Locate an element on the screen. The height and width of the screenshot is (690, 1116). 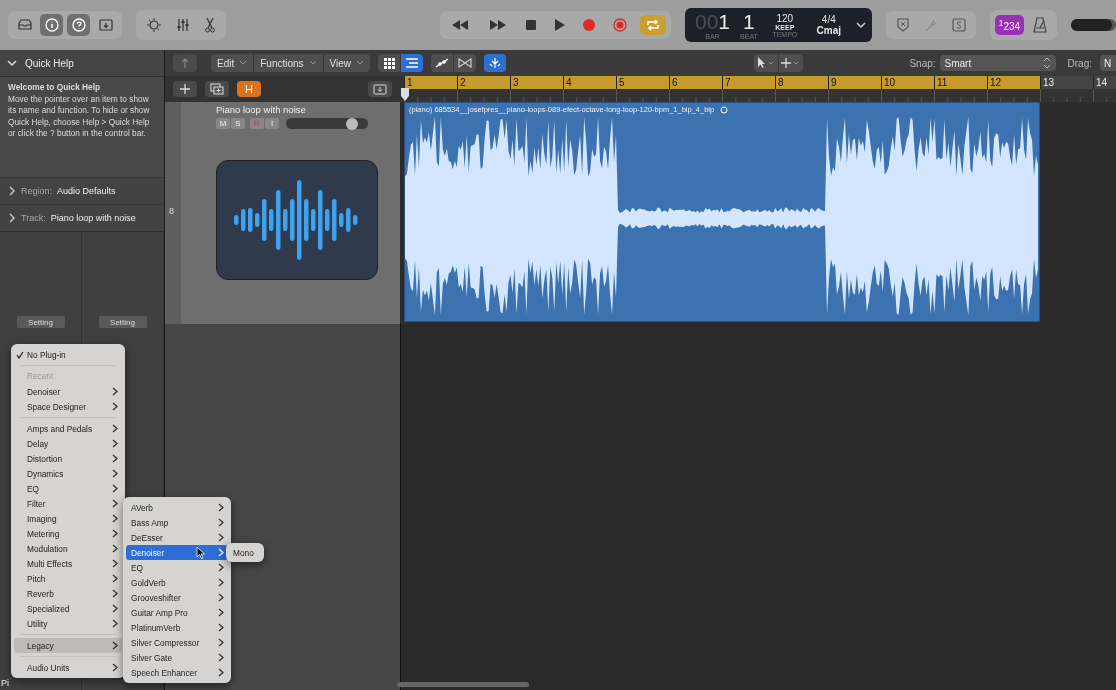
menu-item: Space Designer is located at coordinates (68, 406).